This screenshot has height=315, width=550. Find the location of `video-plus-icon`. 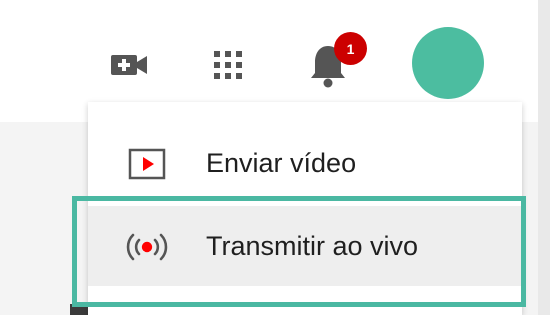

video-plus-icon is located at coordinates (129, 65).